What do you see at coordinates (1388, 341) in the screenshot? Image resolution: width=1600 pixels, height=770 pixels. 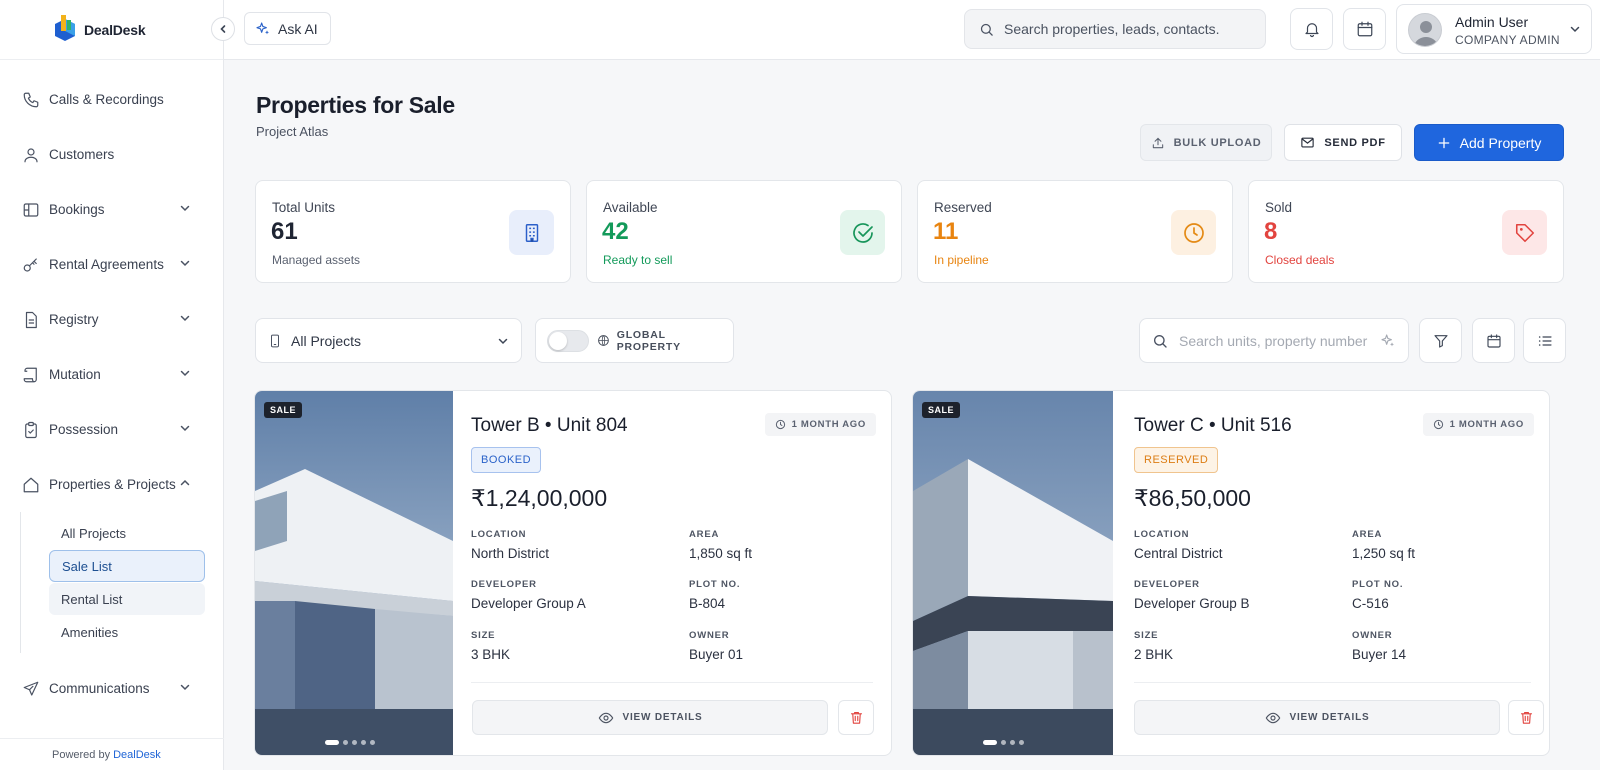 I see `sparkles-icon` at bounding box center [1388, 341].